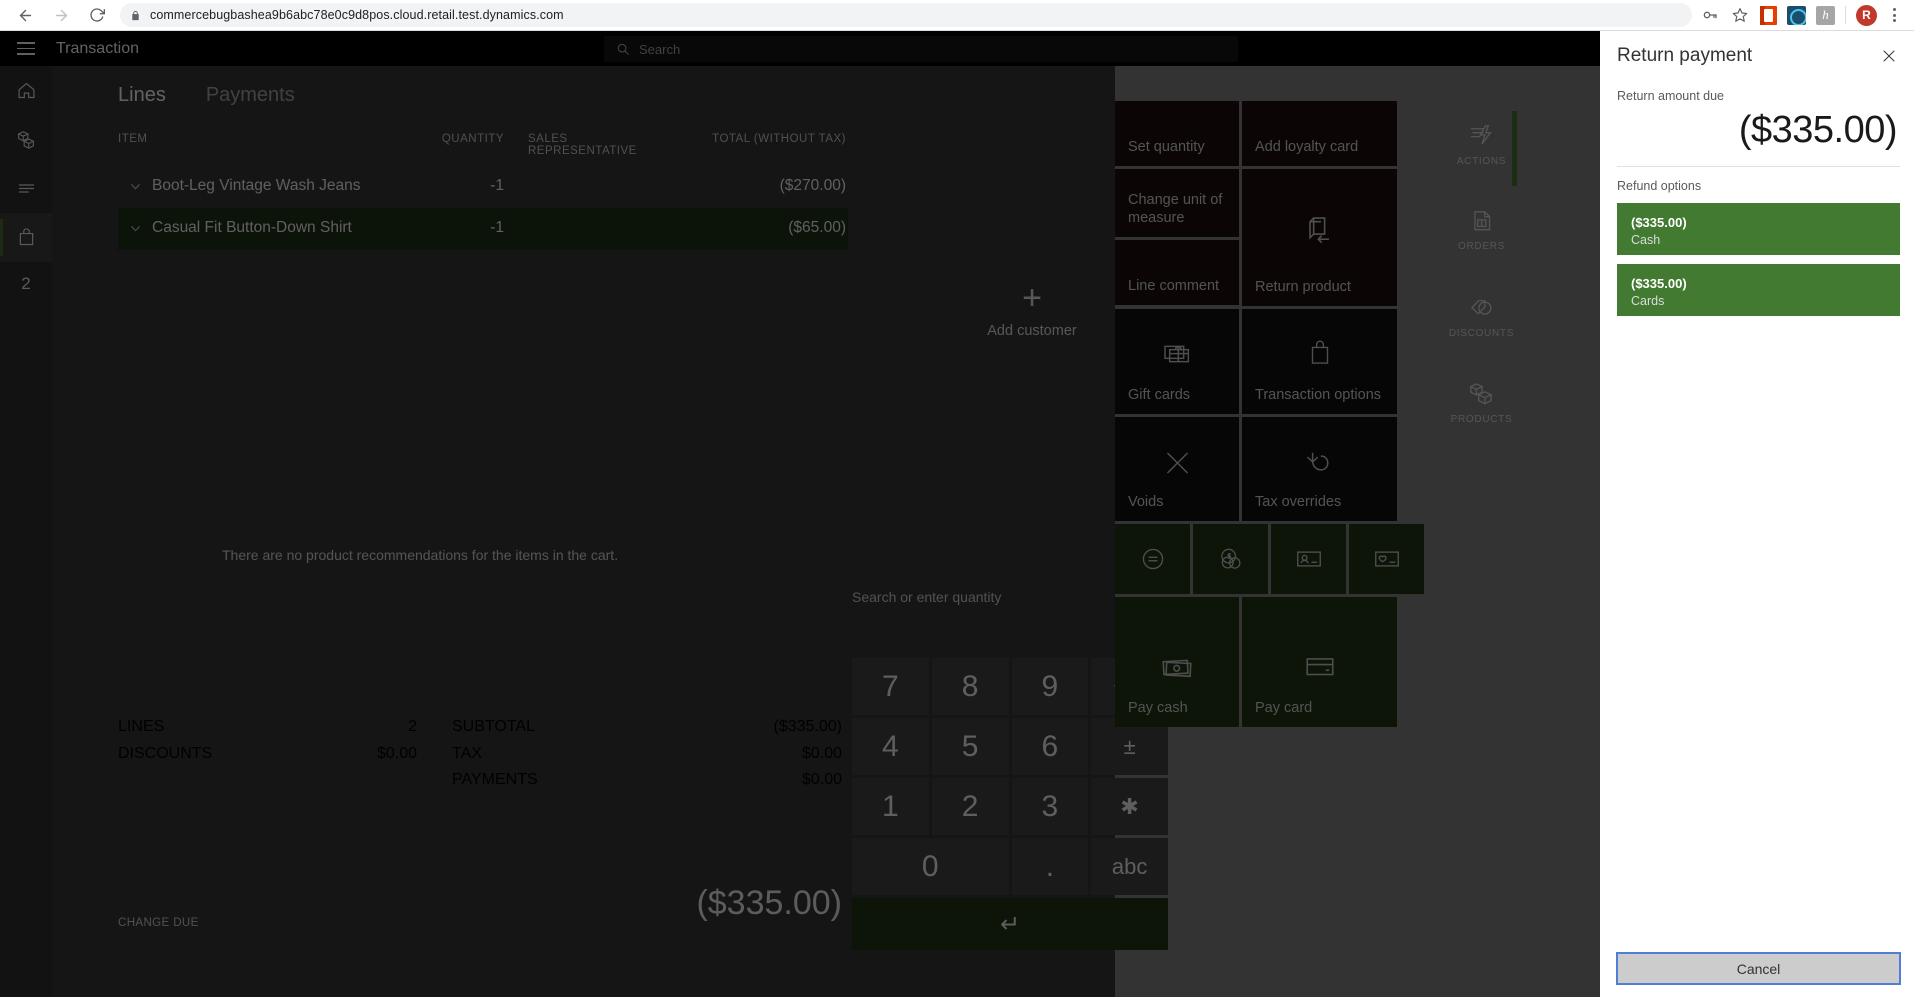 This screenshot has height=997, width=1914. What do you see at coordinates (1768, 15) in the screenshot?
I see `office-extension-icon` at bounding box center [1768, 15].